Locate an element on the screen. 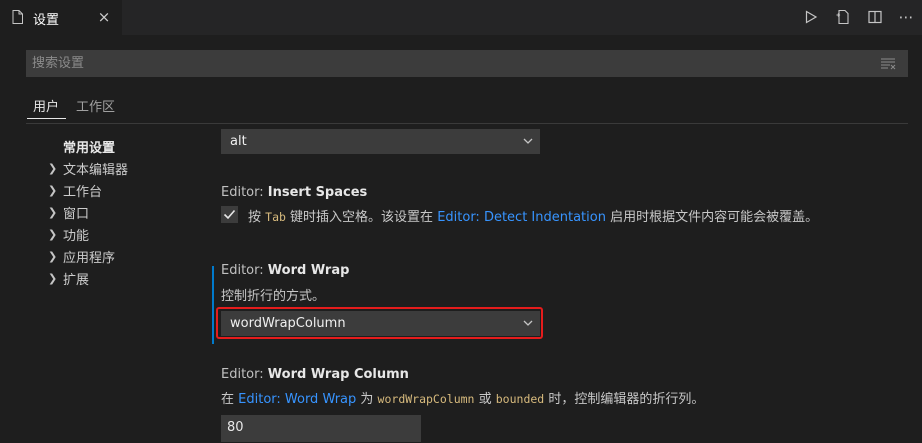 This screenshot has height=443, width=922. checkmark-icon is located at coordinates (229, 214).